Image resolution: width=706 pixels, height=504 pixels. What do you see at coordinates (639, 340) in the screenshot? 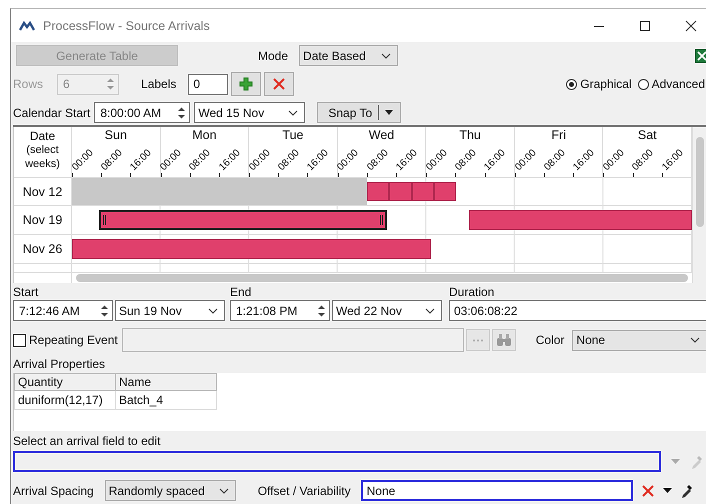
I see `color-dropdown: None` at bounding box center [639, 340].